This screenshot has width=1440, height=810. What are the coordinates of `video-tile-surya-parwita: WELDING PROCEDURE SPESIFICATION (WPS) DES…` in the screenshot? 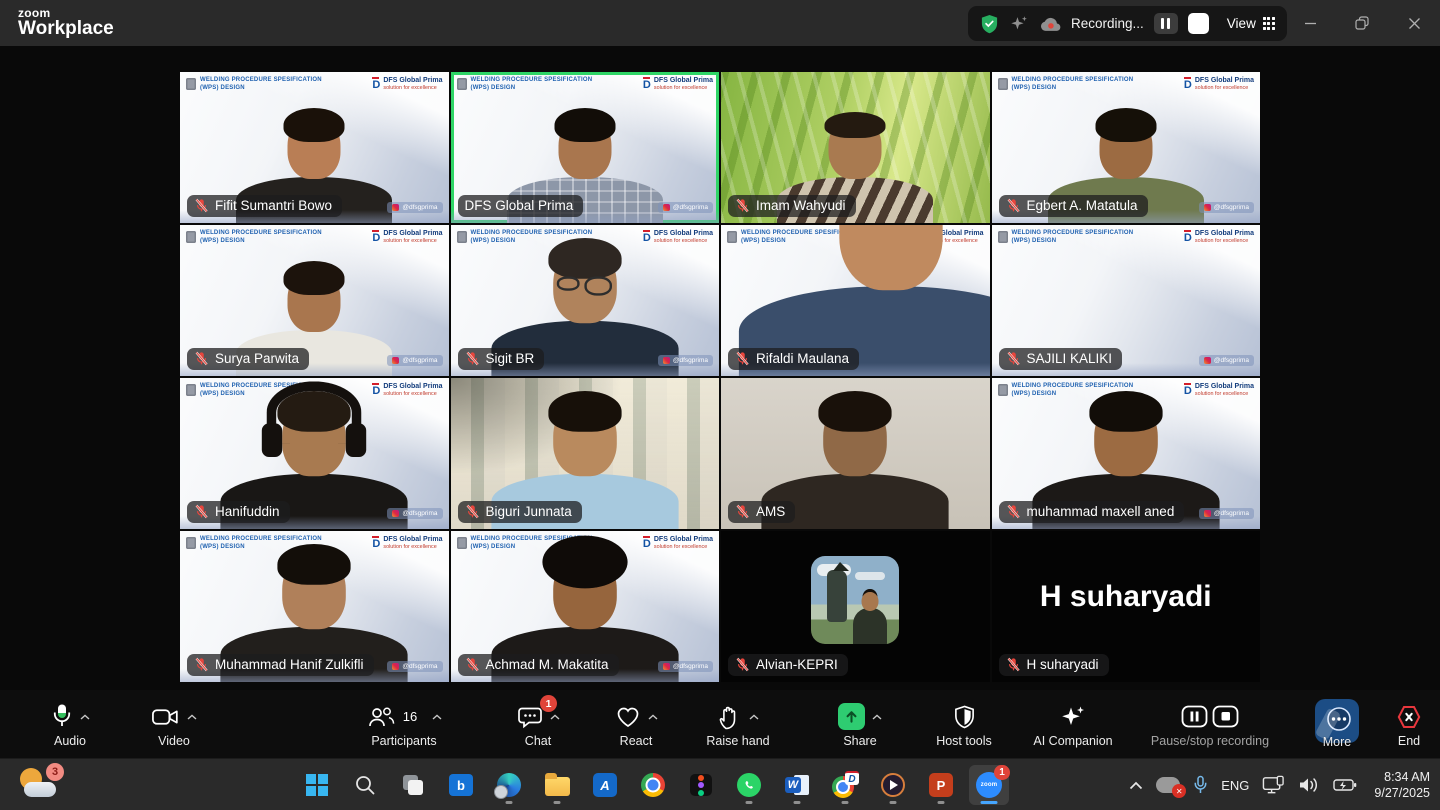 It's located at (314, 300).